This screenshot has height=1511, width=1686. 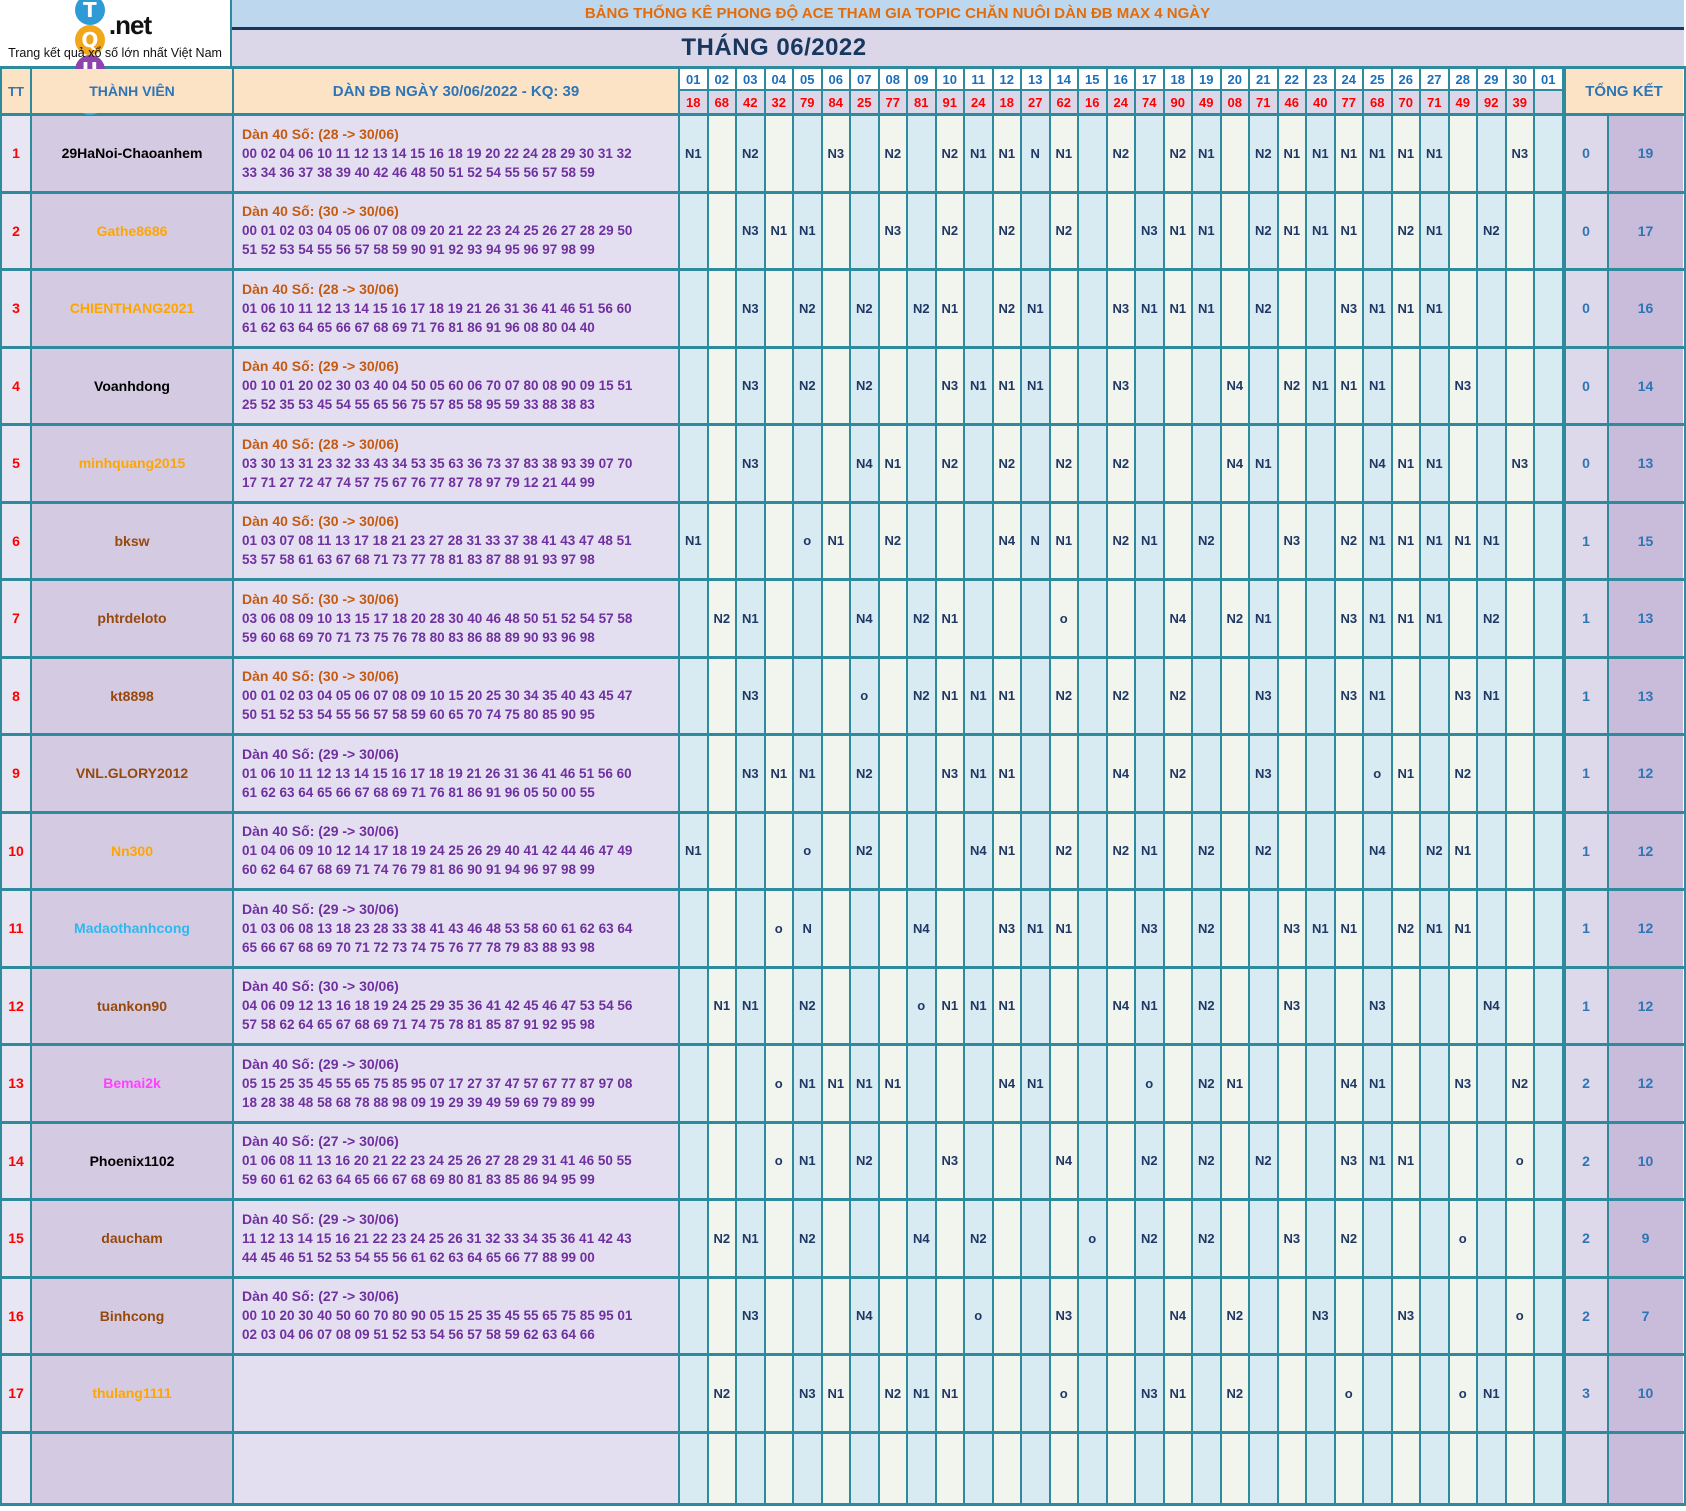 What do you see at coordinates (115, 53) in the screenshot?
I see `logo-tagline: Trang kết quả xổ số lớn nhất Việt Nam` at bounding box center [115, 53].